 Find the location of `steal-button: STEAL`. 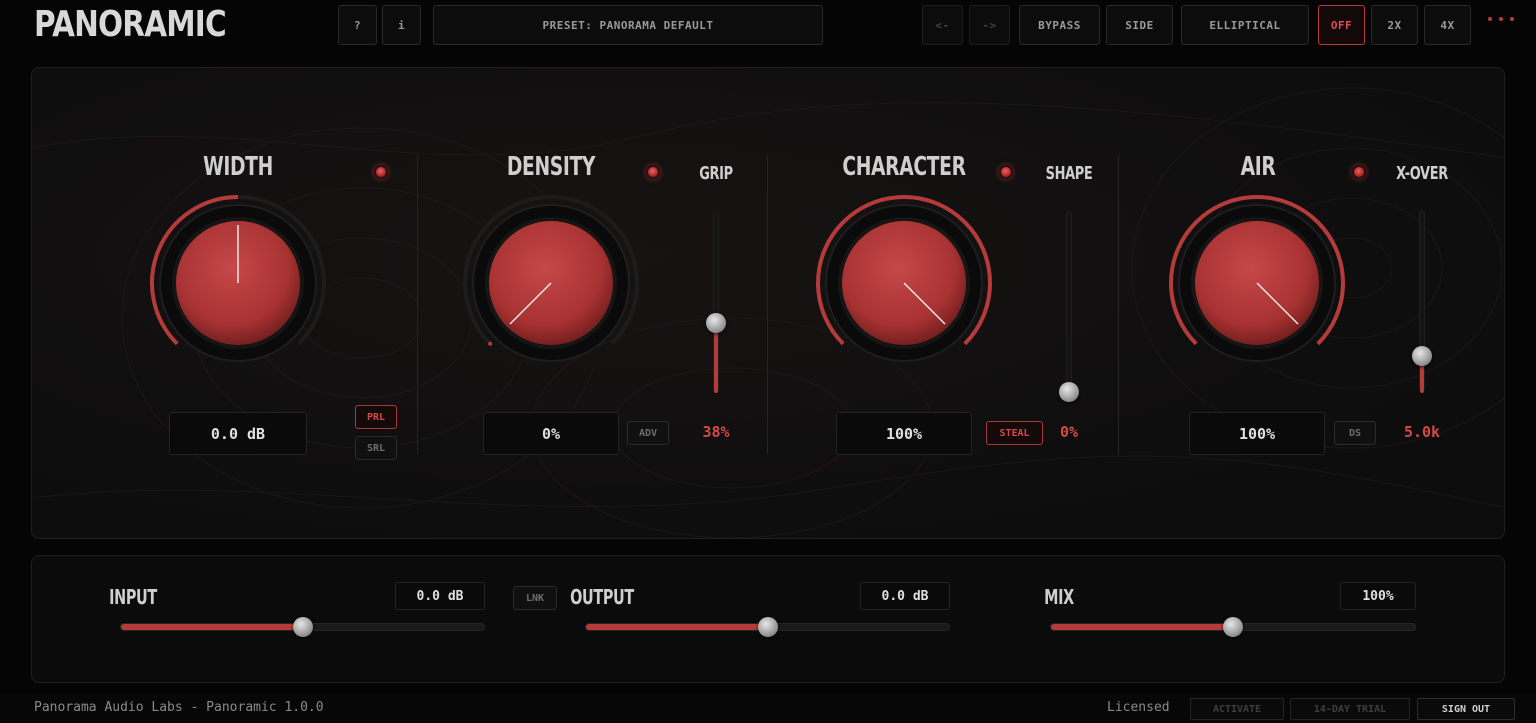

steal-button: STEAL is located at coordinates (1014, 433).